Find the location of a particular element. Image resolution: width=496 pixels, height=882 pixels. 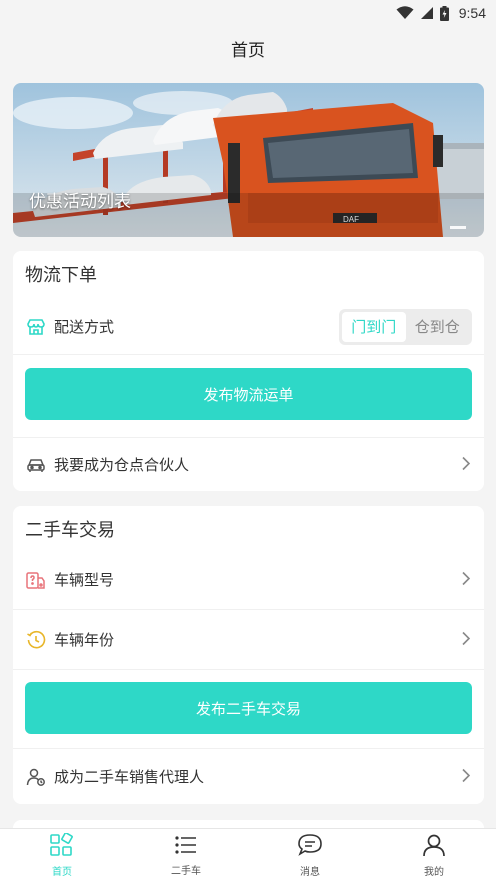

delivery-method-label: 配送方式 is located at coordinates (84, 327).